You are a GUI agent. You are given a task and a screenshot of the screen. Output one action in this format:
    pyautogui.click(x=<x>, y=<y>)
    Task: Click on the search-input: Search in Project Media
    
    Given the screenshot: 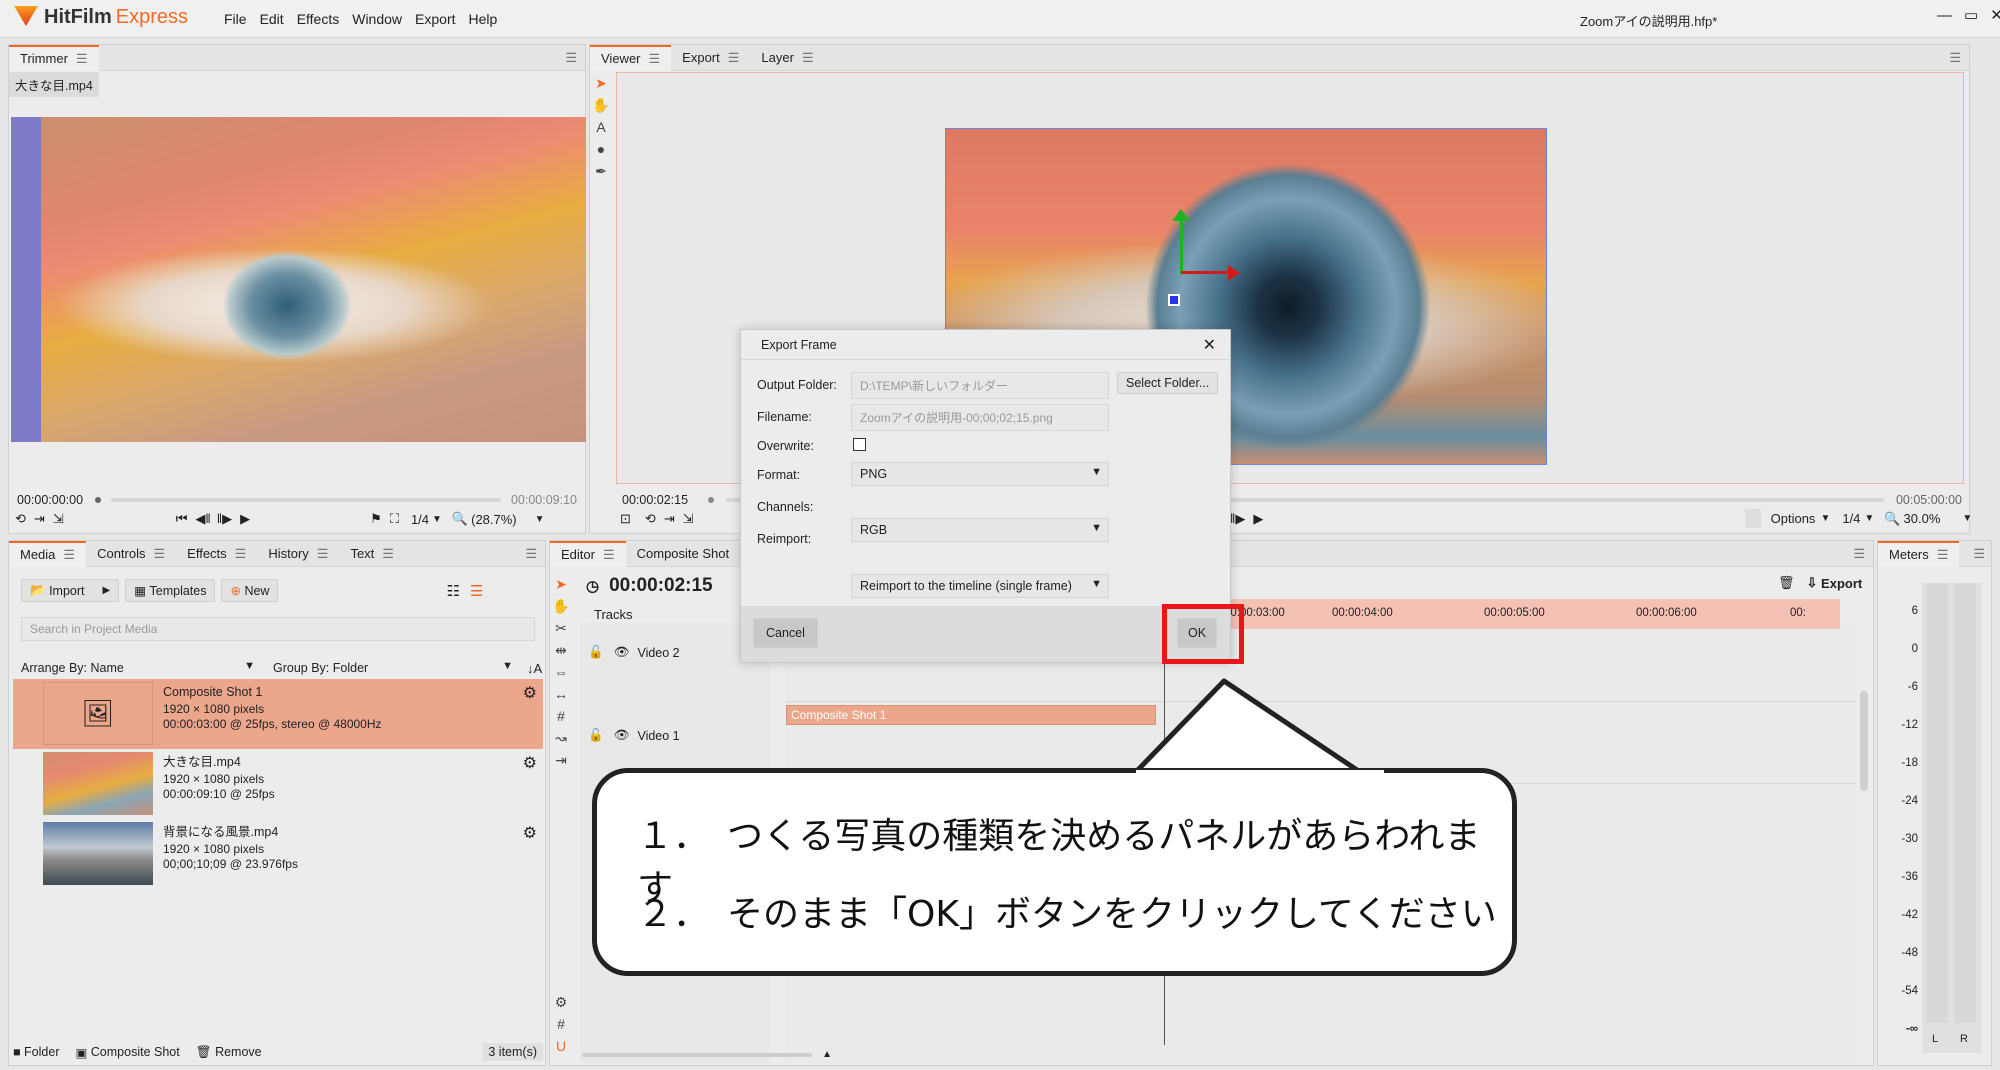 What is the action you would take?
    pyautogui.click(x=278, y=629)
    